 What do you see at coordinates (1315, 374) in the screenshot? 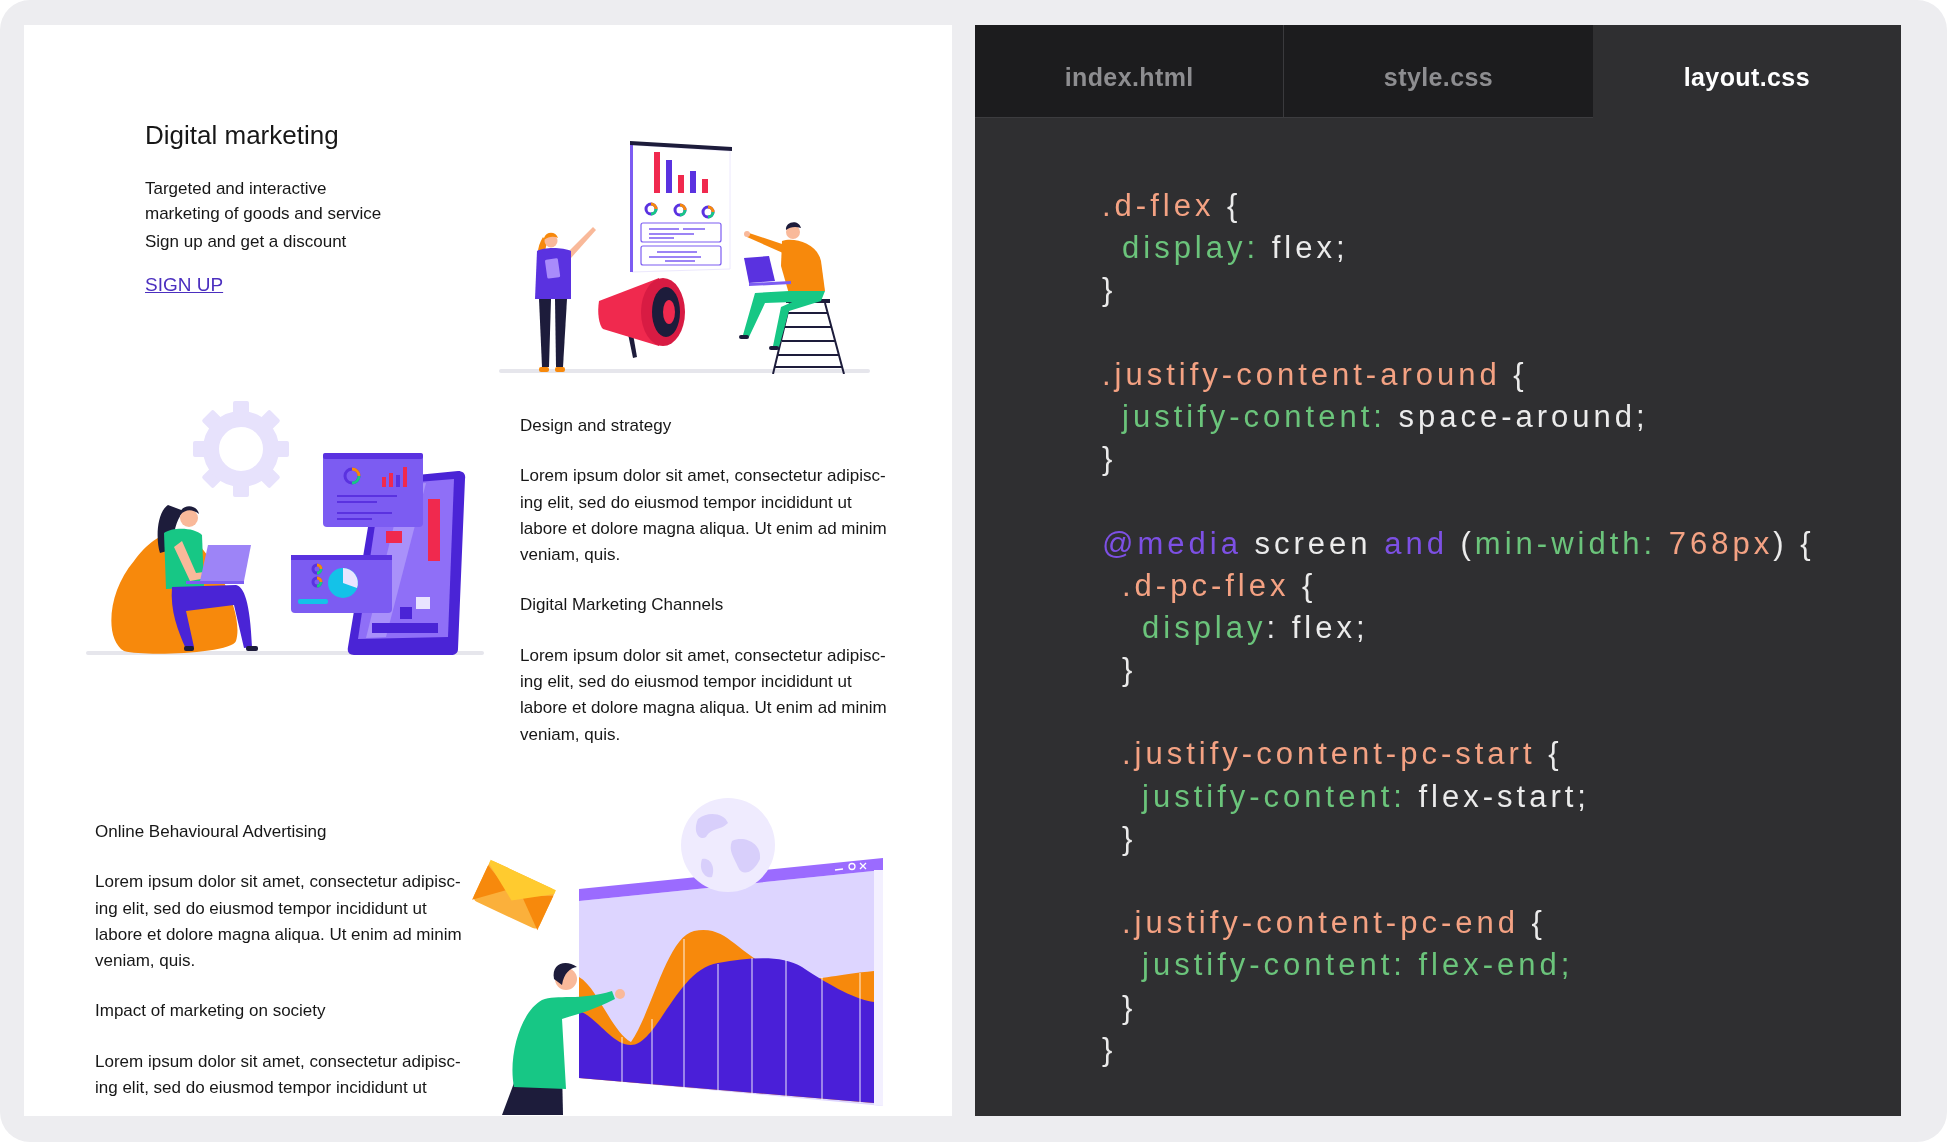
I see `code-line: .justify-content-around {` at bounding box center [1315, 374].